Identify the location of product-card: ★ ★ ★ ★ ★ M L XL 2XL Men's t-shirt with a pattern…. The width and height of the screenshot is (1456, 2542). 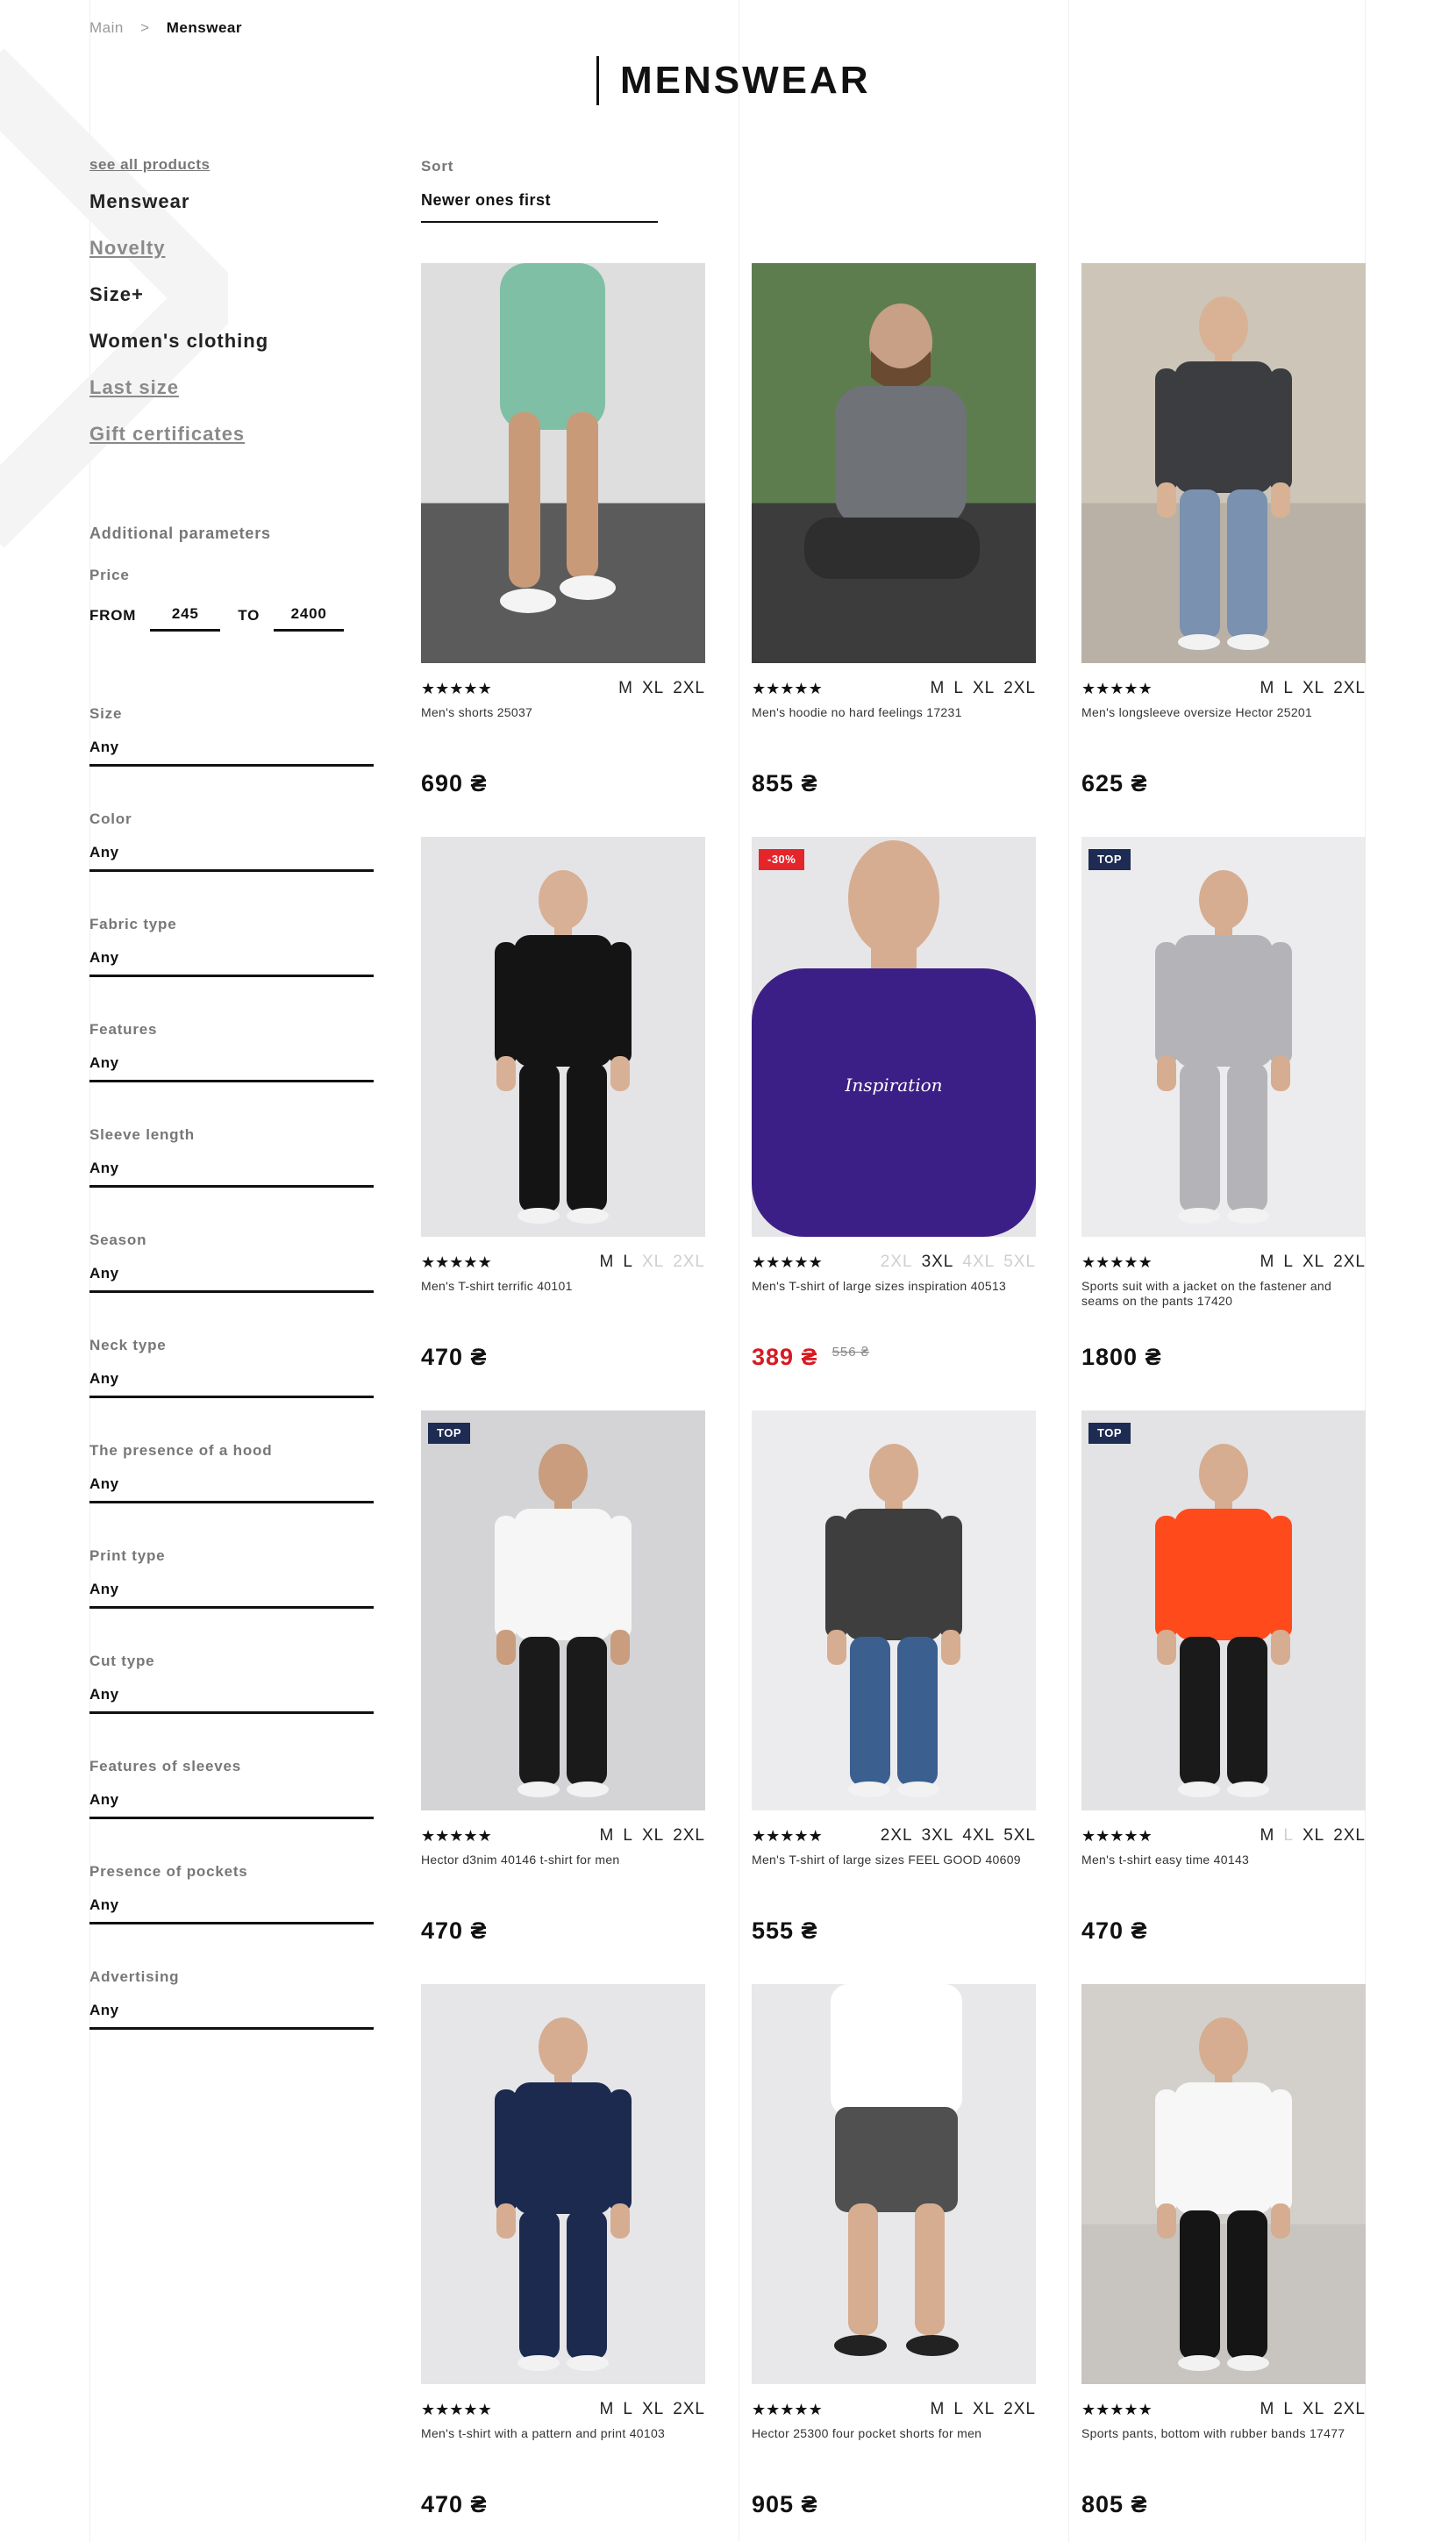
(563, 2251).